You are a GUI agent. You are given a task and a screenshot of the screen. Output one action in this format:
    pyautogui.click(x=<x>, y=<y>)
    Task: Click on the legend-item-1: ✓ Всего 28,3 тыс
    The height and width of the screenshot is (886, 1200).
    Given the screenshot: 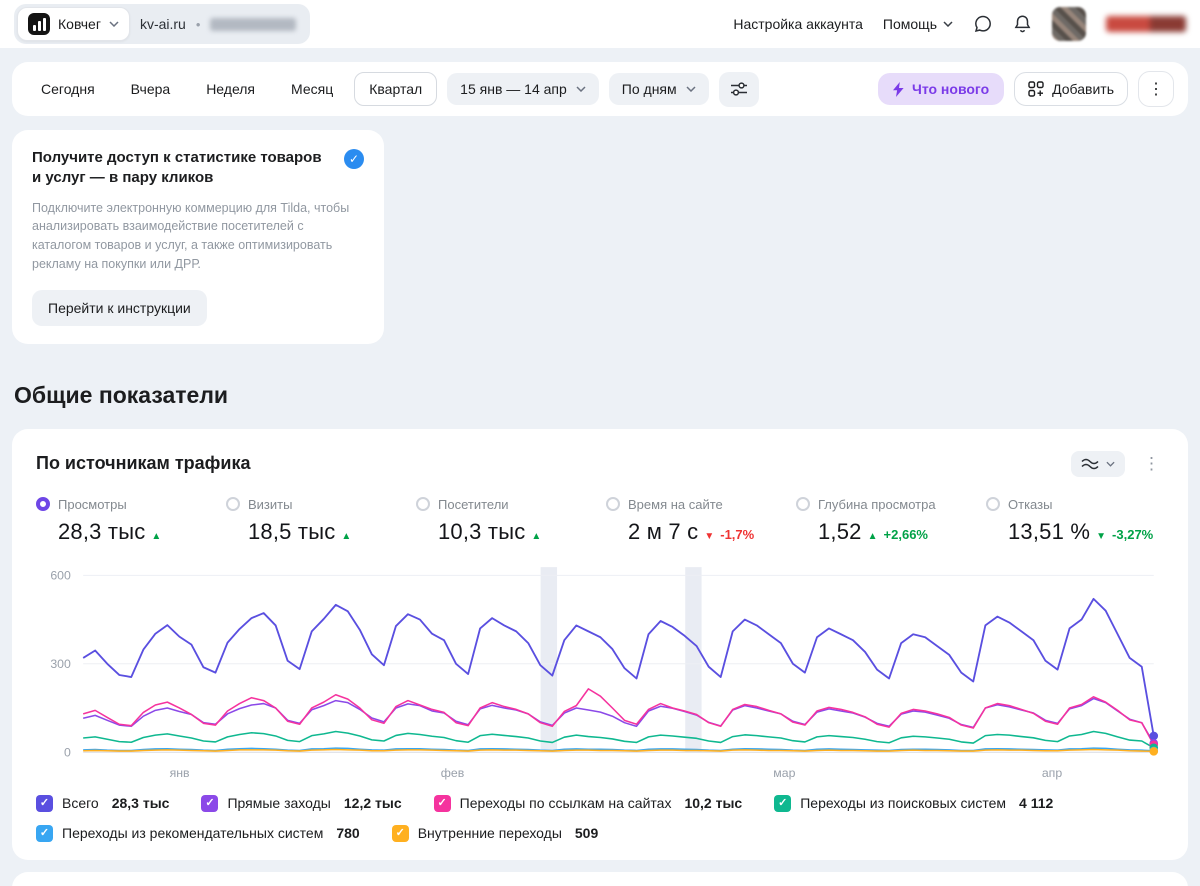 What is the action you would take?
    pyautogui.click(x=103, y=803)
    